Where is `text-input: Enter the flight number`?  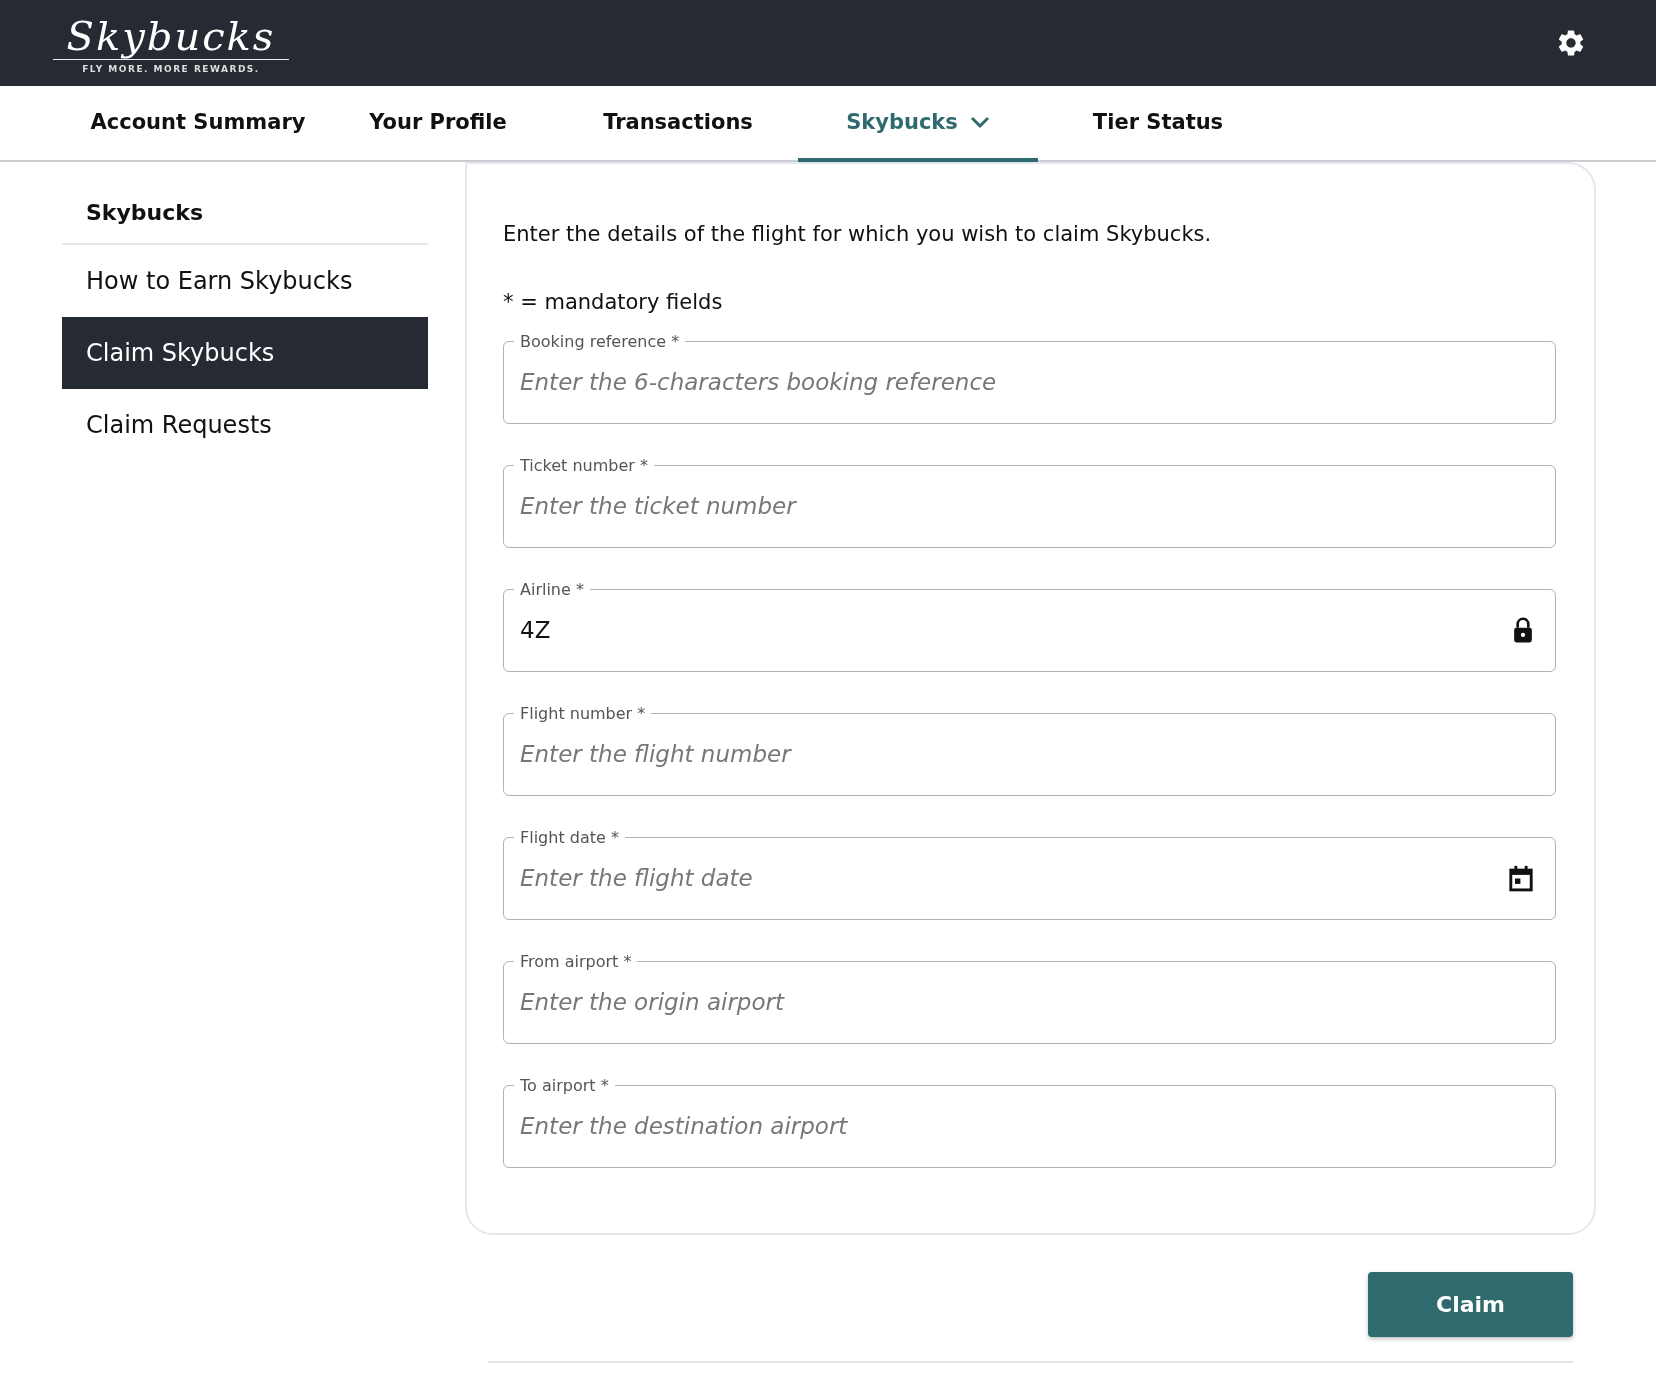
text-input: Enter the flight number is located at coordinates (1026, 754).